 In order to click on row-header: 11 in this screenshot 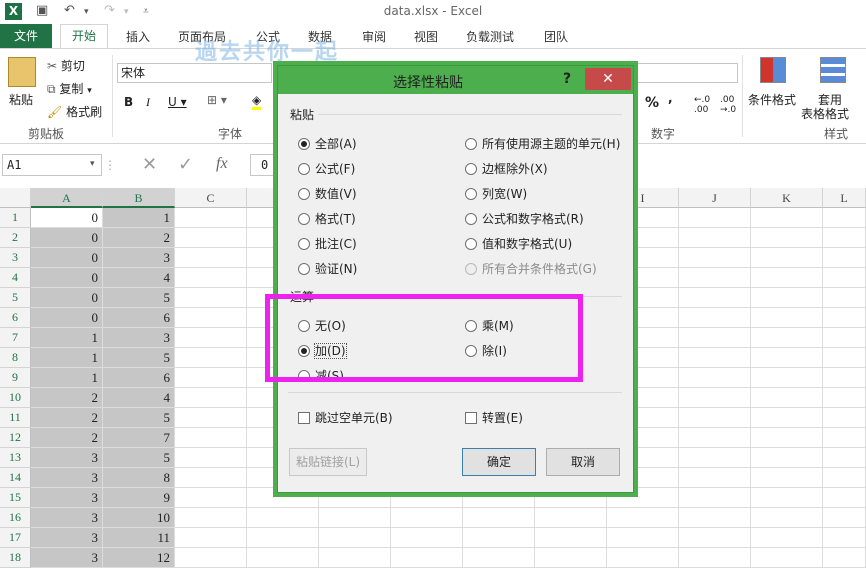, I will do `click(15, 418)`.